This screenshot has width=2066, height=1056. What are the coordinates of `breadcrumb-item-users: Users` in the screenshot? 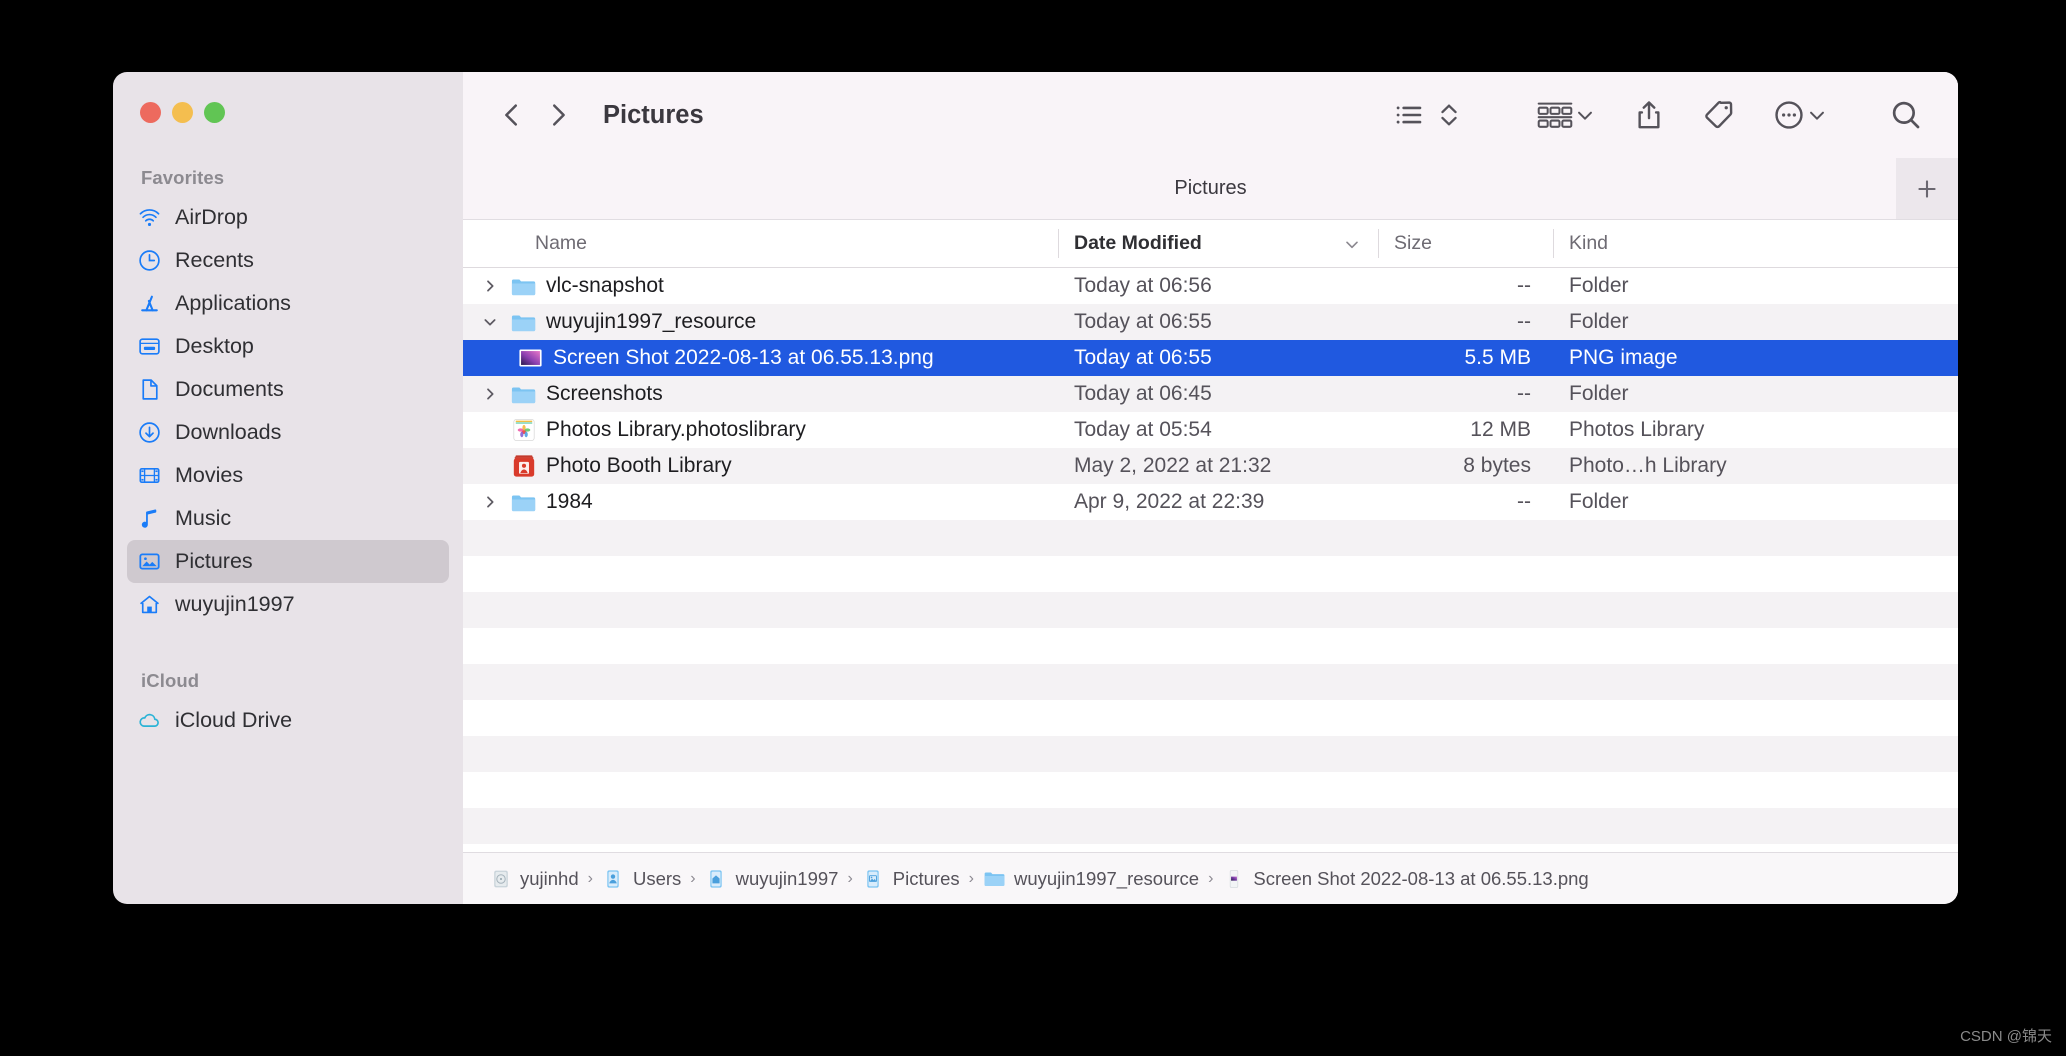 It's located at (641, 878).